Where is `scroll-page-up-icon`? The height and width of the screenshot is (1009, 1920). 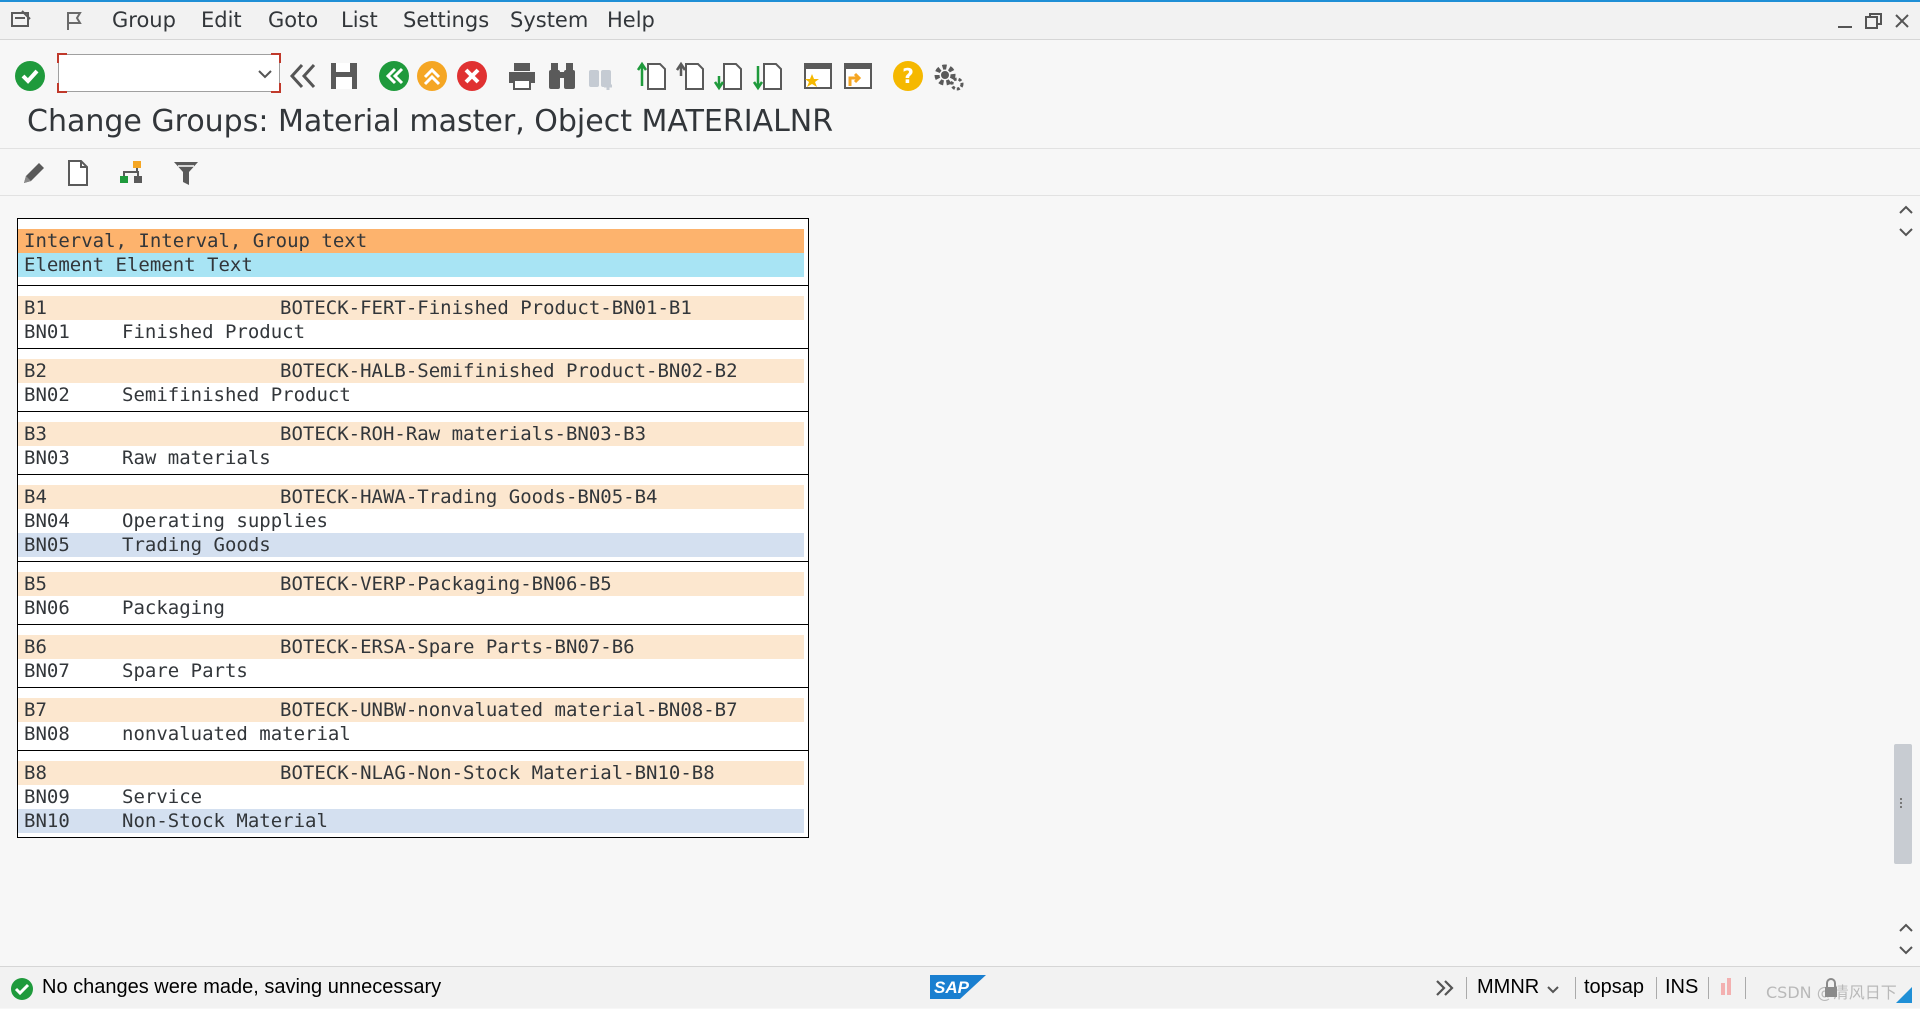 scroll-page-up-icon is located at coordinates (1906, 929).